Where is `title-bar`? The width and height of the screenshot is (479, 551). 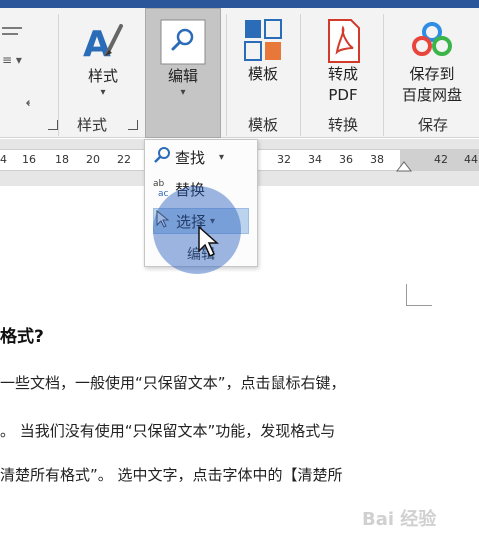 title-bar is located at coordinates (239, 4).